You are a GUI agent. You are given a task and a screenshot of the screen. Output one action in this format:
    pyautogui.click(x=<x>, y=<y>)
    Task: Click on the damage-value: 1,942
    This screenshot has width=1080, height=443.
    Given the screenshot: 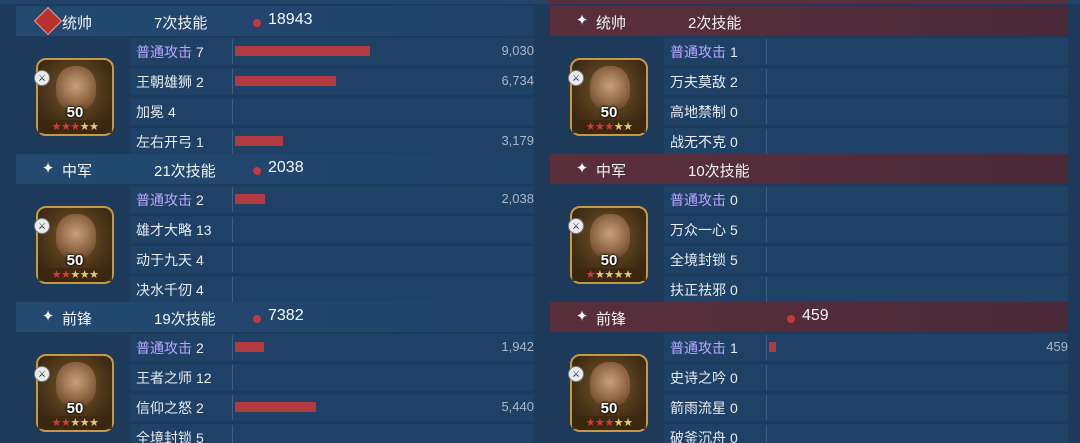 What is the action you would take?
    pyautogui.click(x=517, y=346)
    